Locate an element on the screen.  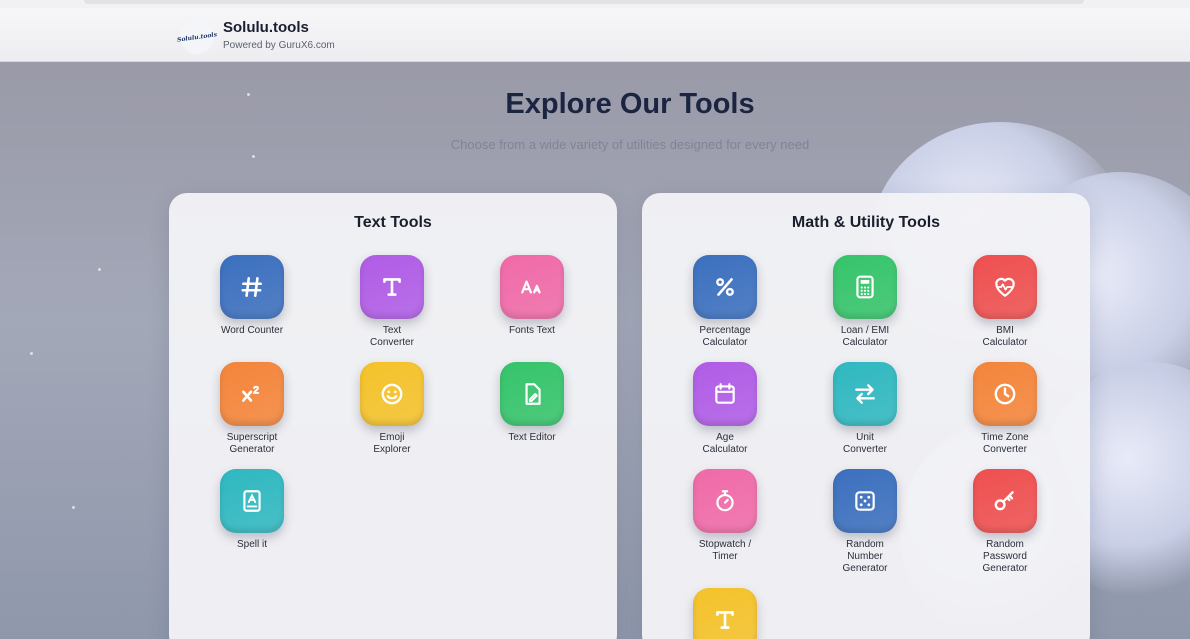
tool-label: Random Password Generator is located at coordinates (1005, 556).